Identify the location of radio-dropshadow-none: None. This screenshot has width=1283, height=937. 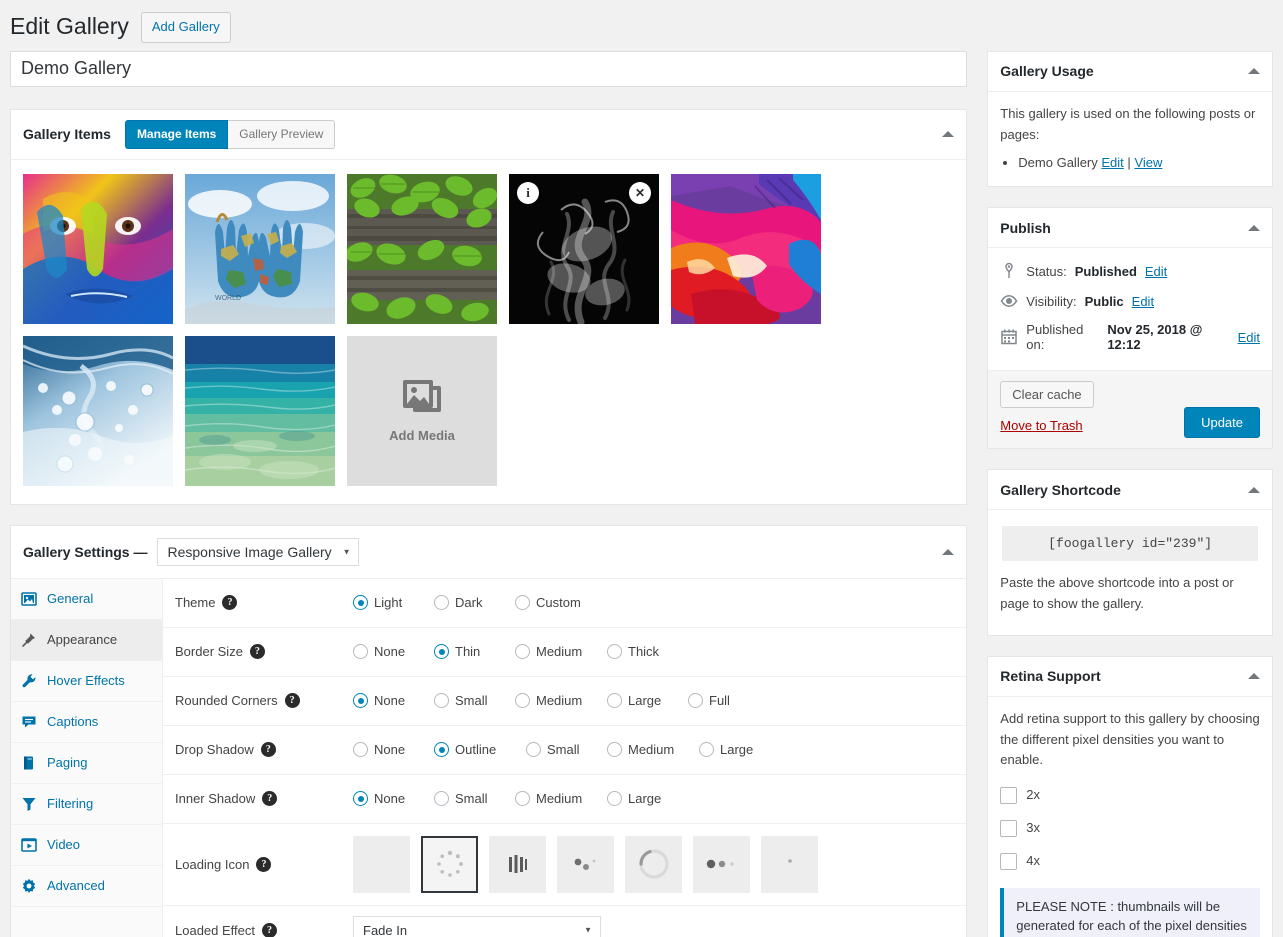
(393, 750).